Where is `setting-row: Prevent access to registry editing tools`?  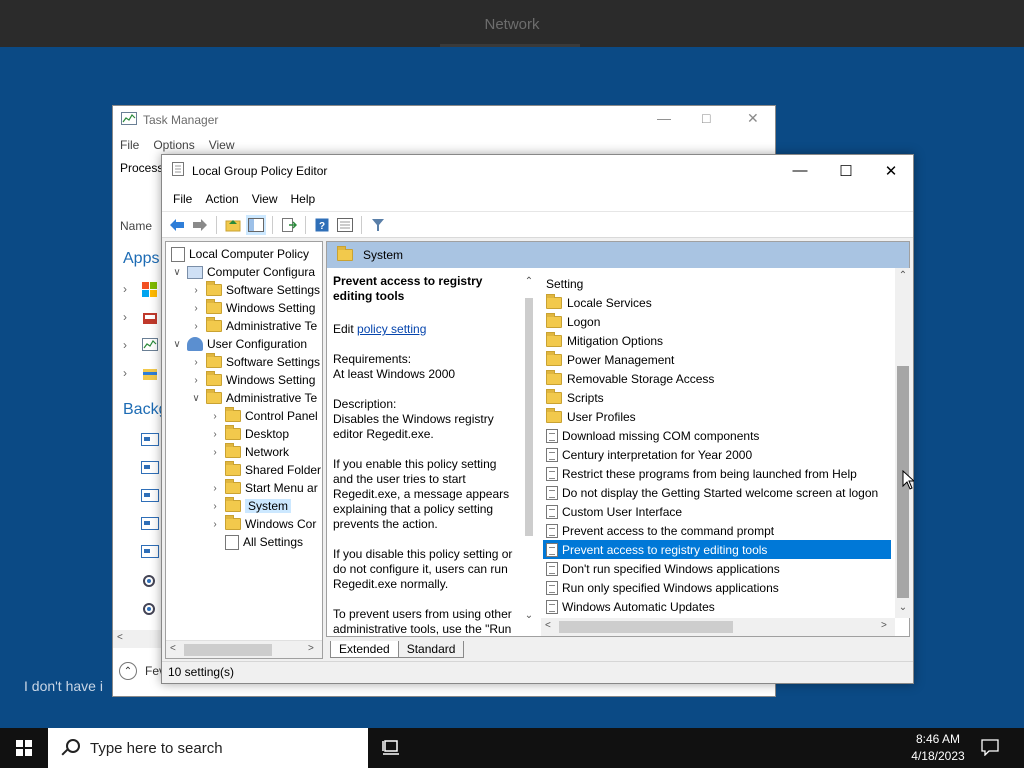 setting-row: Prevent access to registry editing tools is located at coordinates (717, 549).